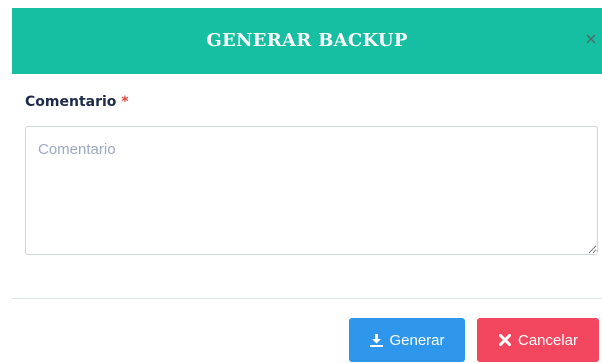 The width and height of the screenshot is (602, 363). Describe the element at coordinates (125, 102) in the screenshot. I see `required-asterisk: *` at that location.